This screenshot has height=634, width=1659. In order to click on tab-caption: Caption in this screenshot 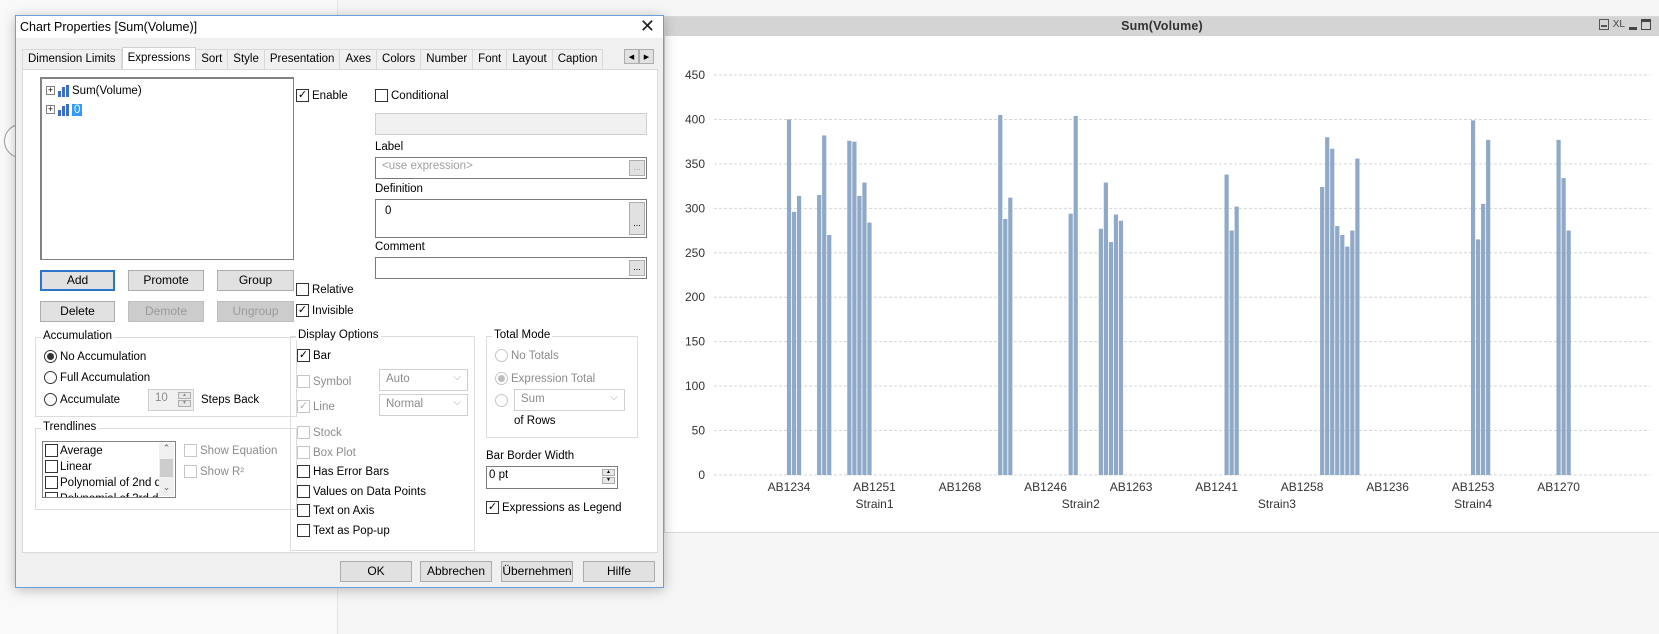, I will do `click(578, 59)`.